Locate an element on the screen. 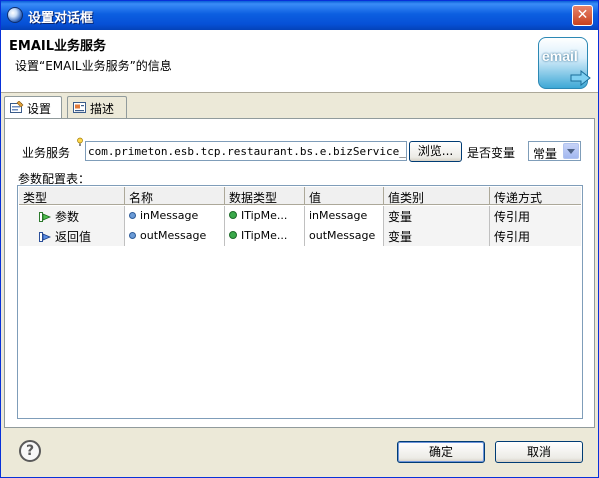  service-label: 业务服务 is located at coordinates (46, 153).